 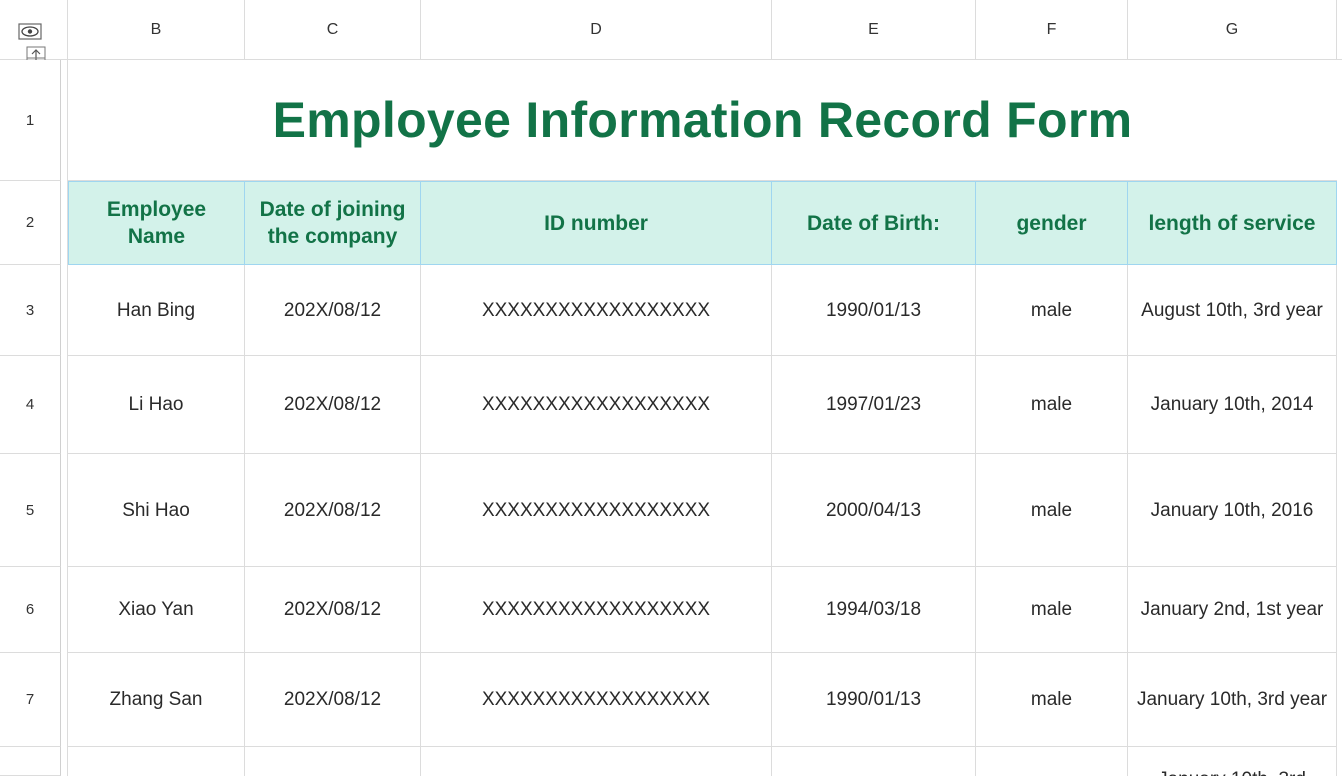 What do you see at coordinates (596, 30) in the screenshot?
I see `column-header-d: D` at bounding box center [596, 30].